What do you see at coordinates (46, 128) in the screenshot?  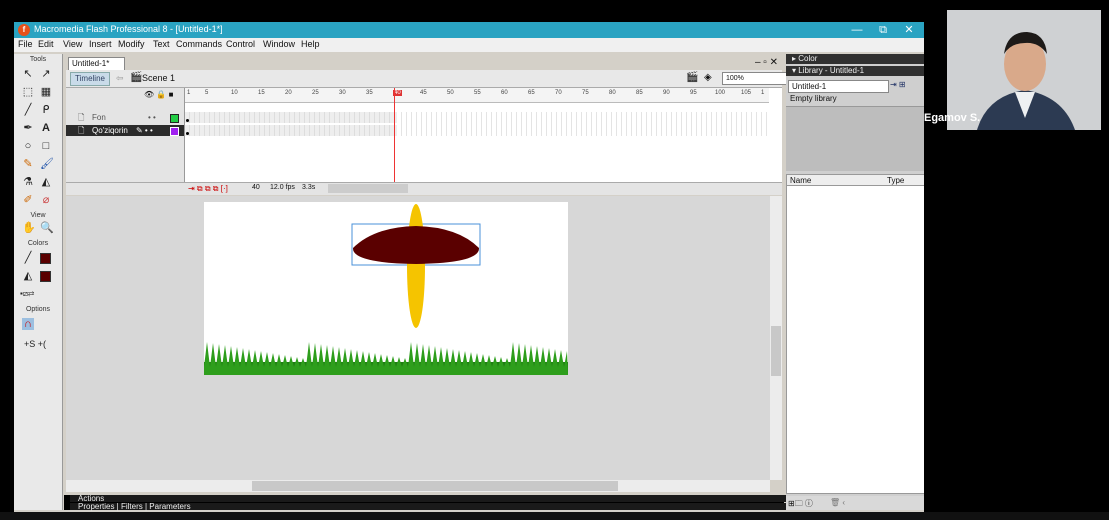 I see `text-tool-icon: A` at bounding box center [46, 128].